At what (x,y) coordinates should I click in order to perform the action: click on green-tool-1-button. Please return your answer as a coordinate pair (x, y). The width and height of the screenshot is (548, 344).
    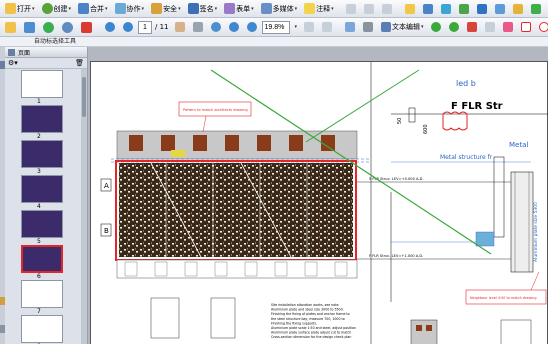
    Looking at the image, I should click on (436, 27).